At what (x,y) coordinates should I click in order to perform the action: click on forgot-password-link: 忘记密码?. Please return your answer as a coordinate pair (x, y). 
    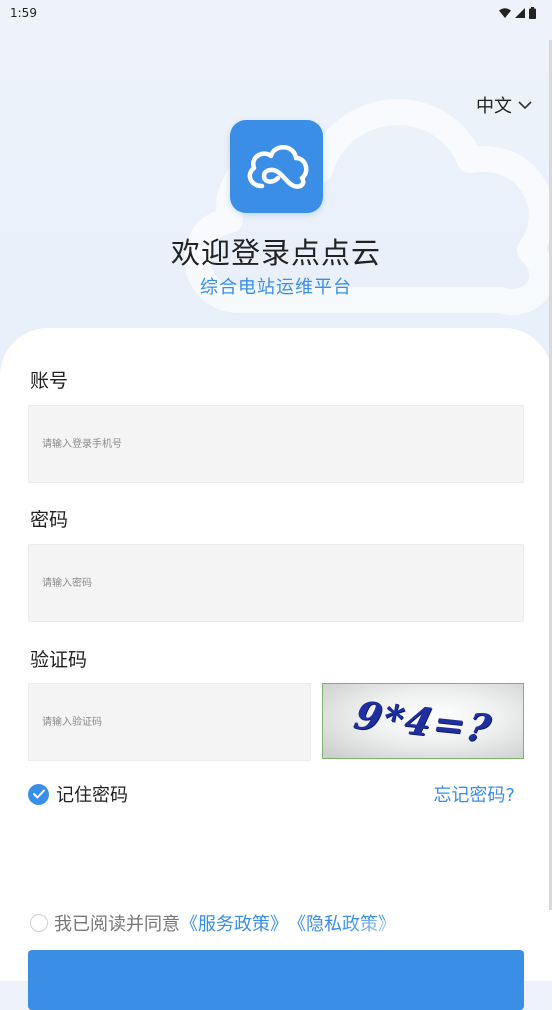
    Looking at the image, I should click on (474, 794).